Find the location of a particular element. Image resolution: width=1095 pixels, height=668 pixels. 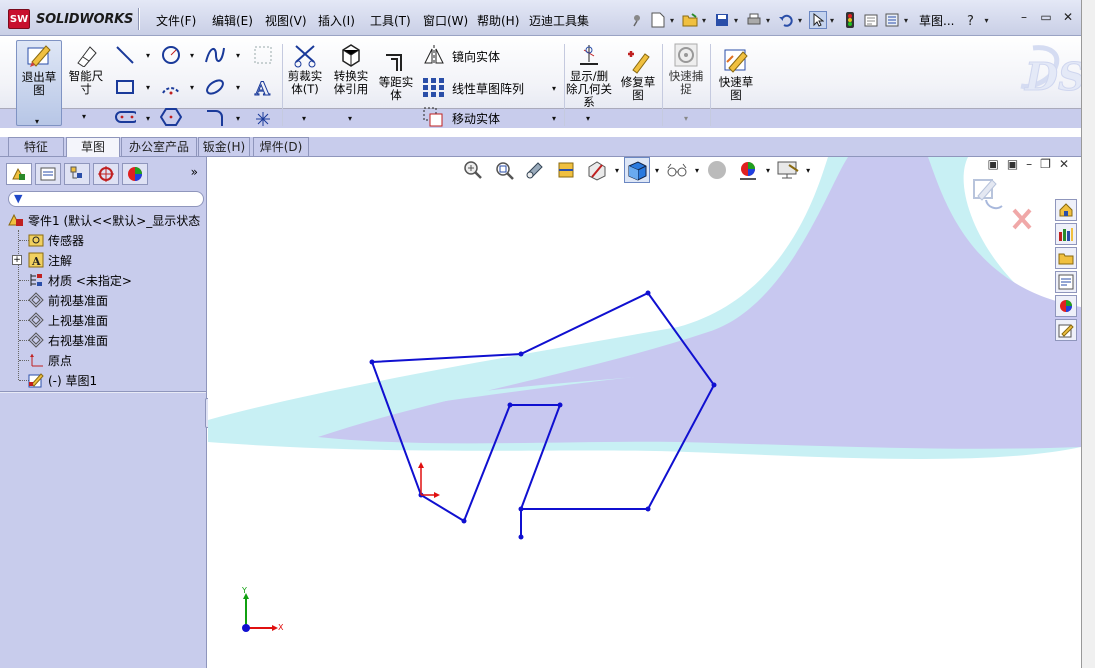

arc-dropdown-icon: ▾ is located at coordinates (192, 87).